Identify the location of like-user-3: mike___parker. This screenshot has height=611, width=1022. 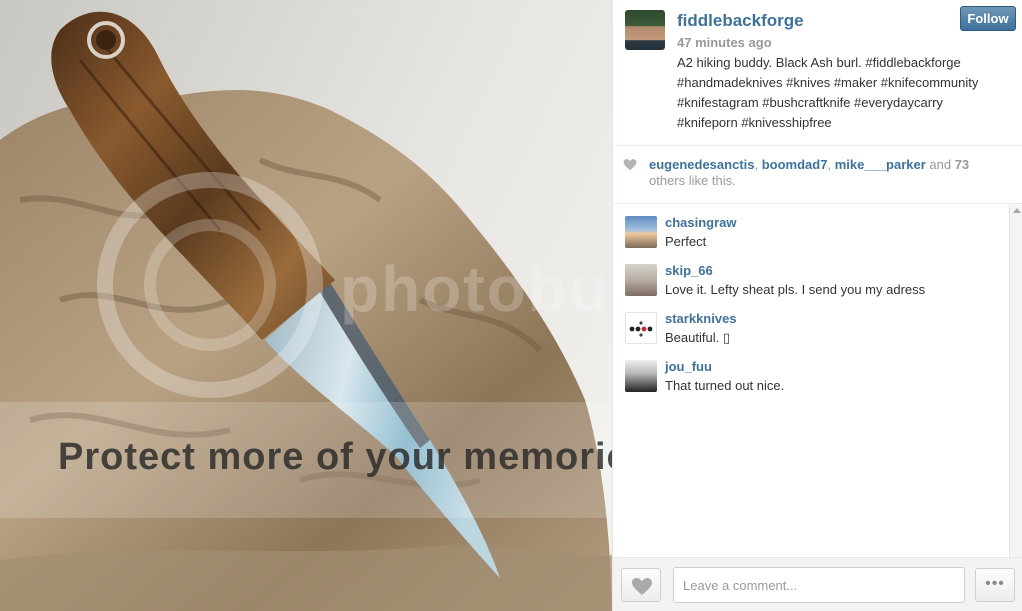
(880, 164).